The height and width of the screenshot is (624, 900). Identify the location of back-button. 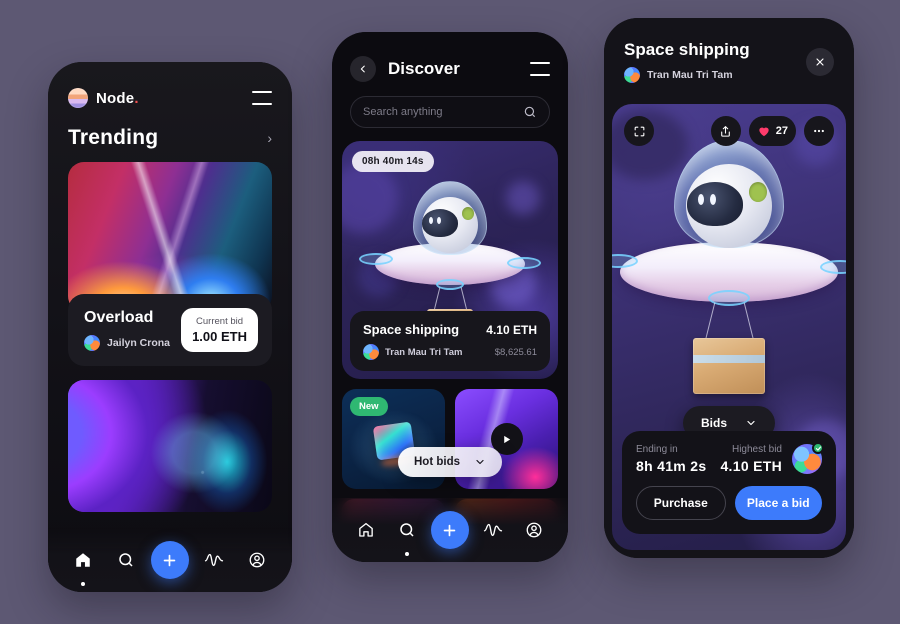
(363, 69).